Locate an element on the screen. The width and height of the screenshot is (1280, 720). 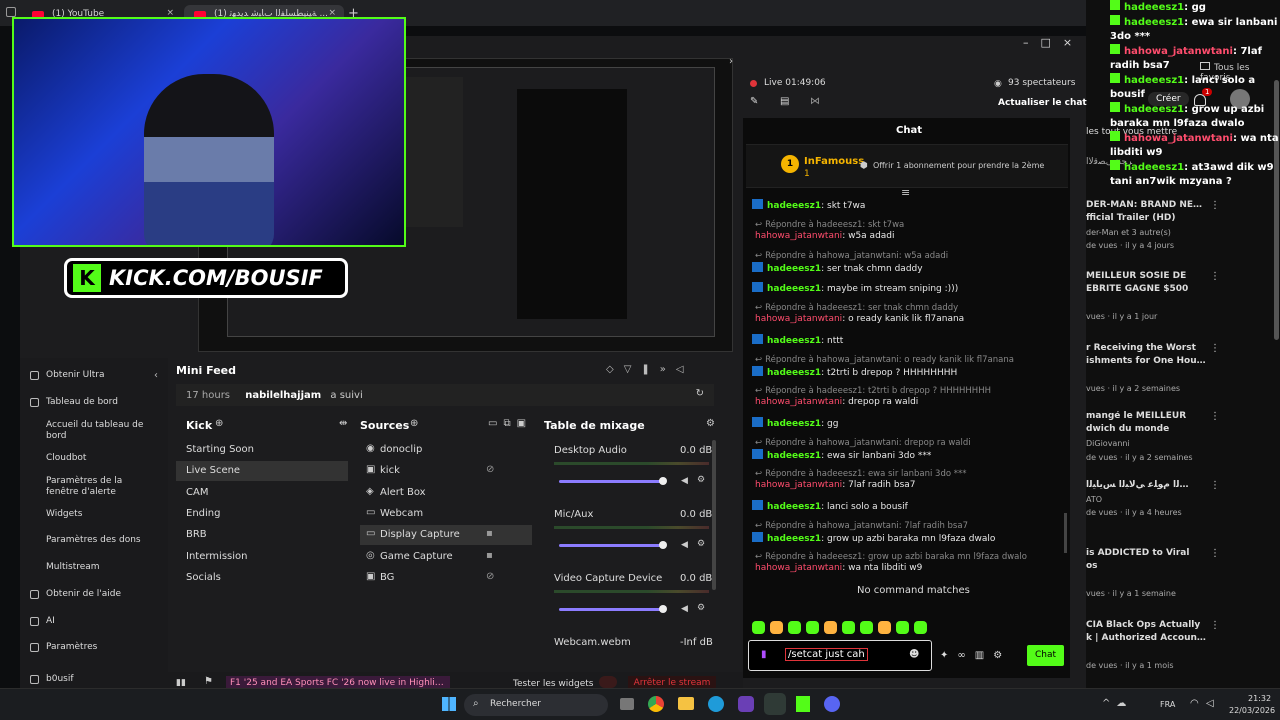
source-item: ▭ Display Capture ▪ is located at coordinates (446, 535).